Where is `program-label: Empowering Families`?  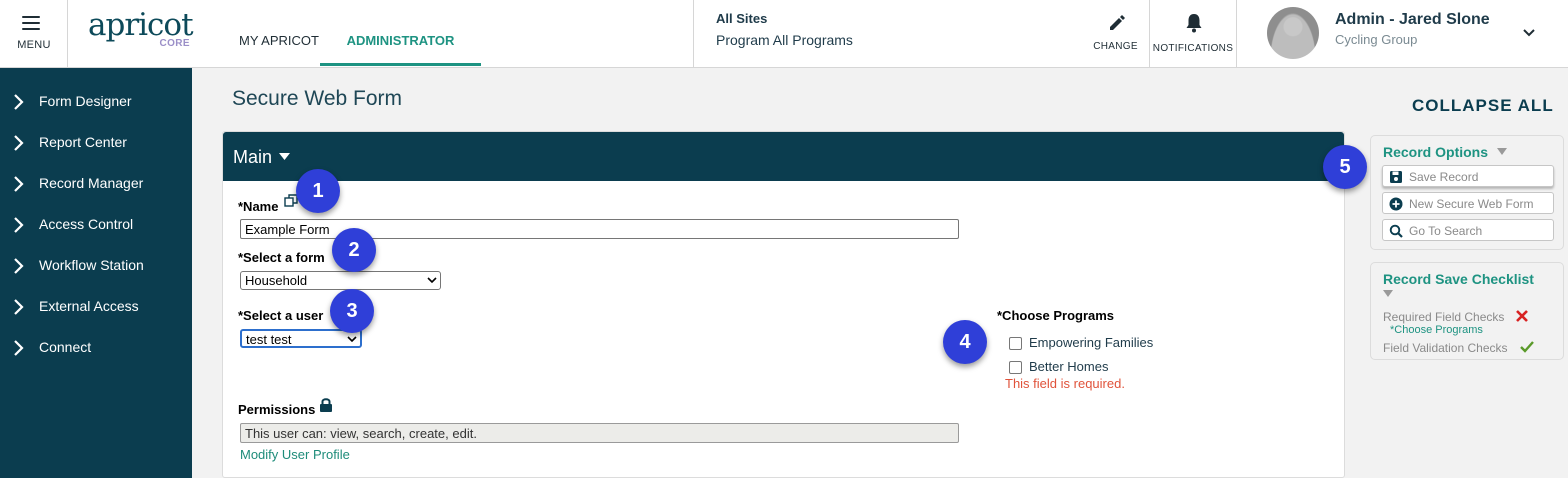 program-label: Empowering Families is located at coordinates (1091, 342).